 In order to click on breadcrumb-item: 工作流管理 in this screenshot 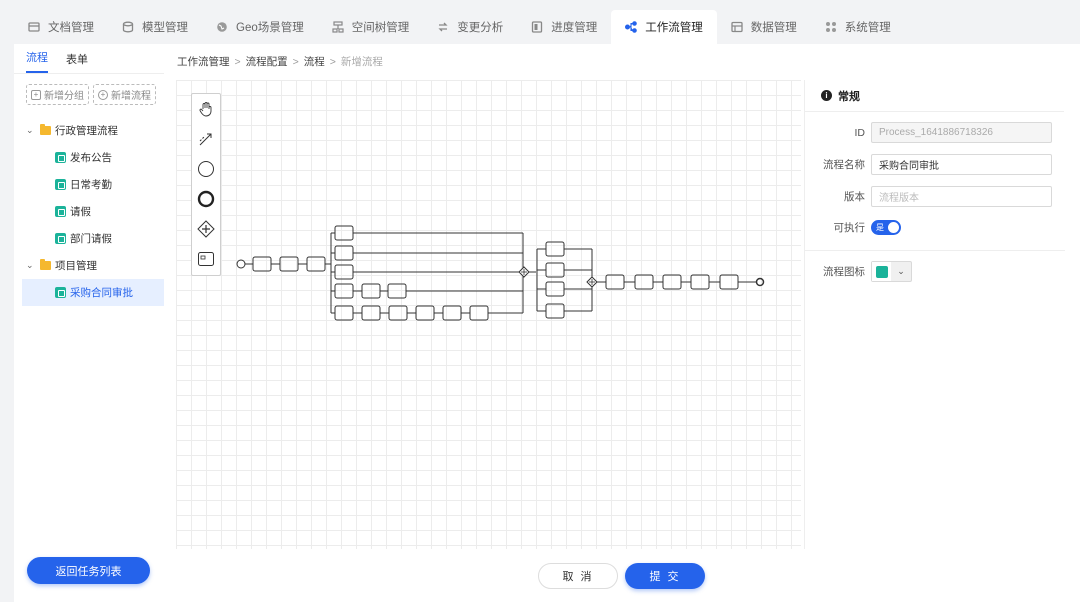, I will do `click(203, 62)`.